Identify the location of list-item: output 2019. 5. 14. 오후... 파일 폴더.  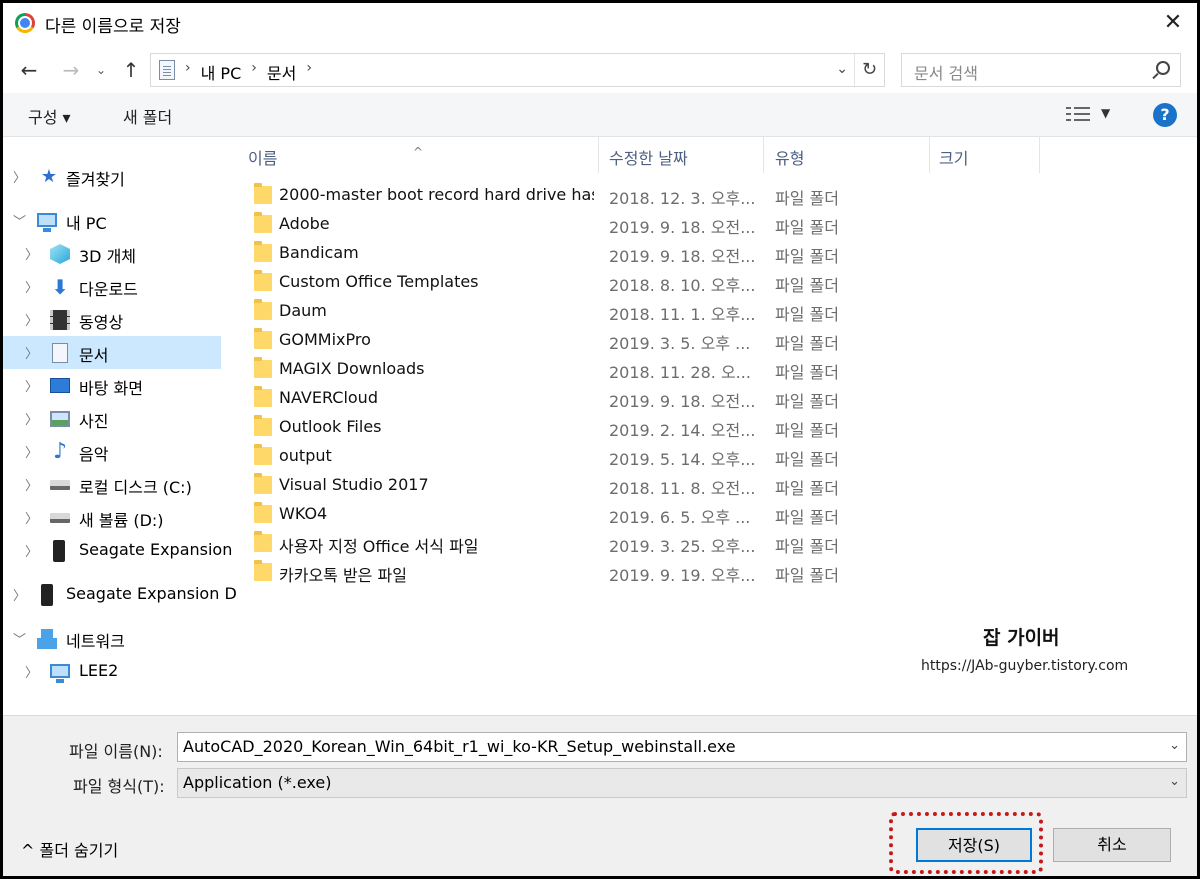
(710, 455).